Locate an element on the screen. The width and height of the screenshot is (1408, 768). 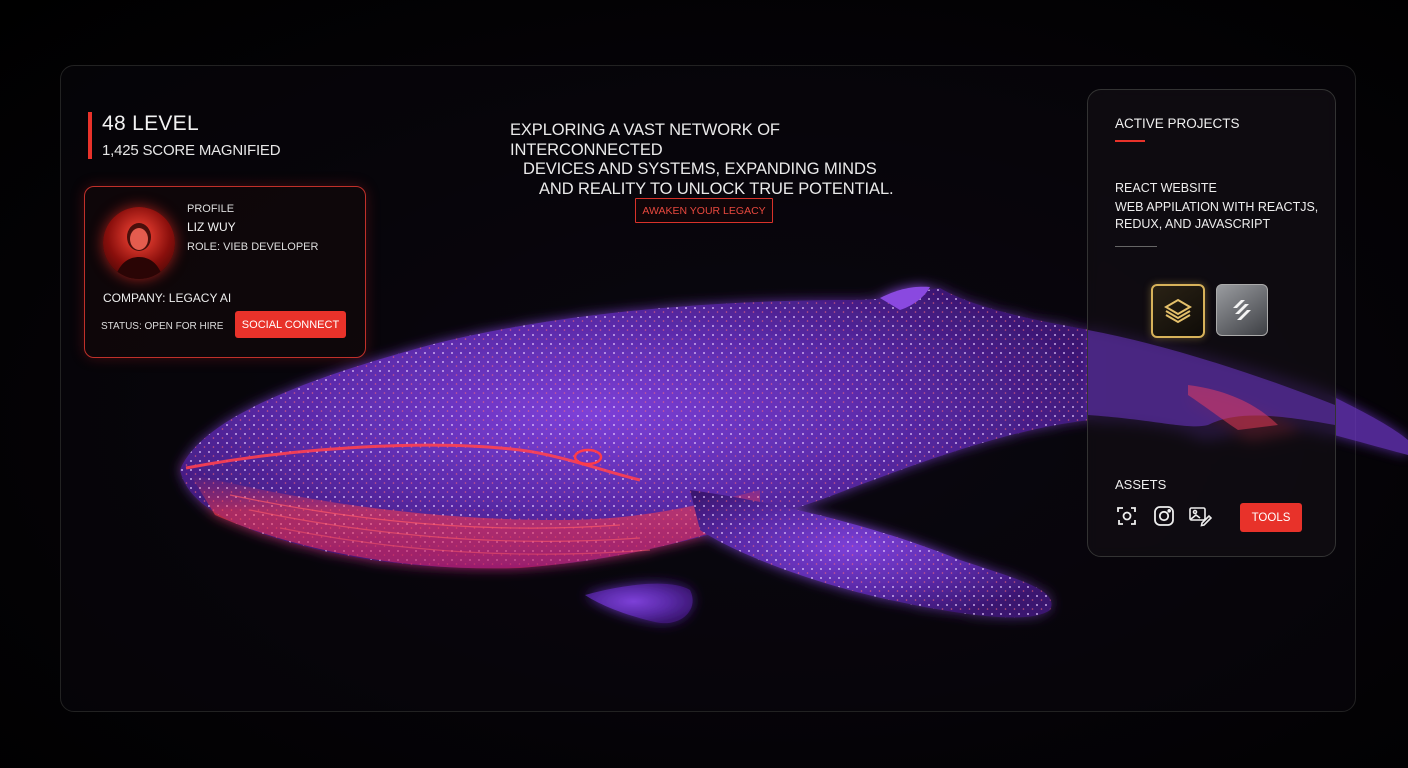
panel-title: ACTIVE PROJECTS is located at coordinates (1177, 123).